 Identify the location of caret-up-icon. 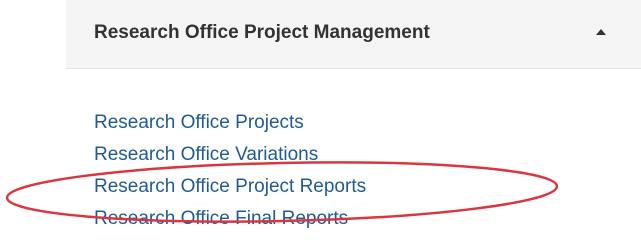
(601, 32).